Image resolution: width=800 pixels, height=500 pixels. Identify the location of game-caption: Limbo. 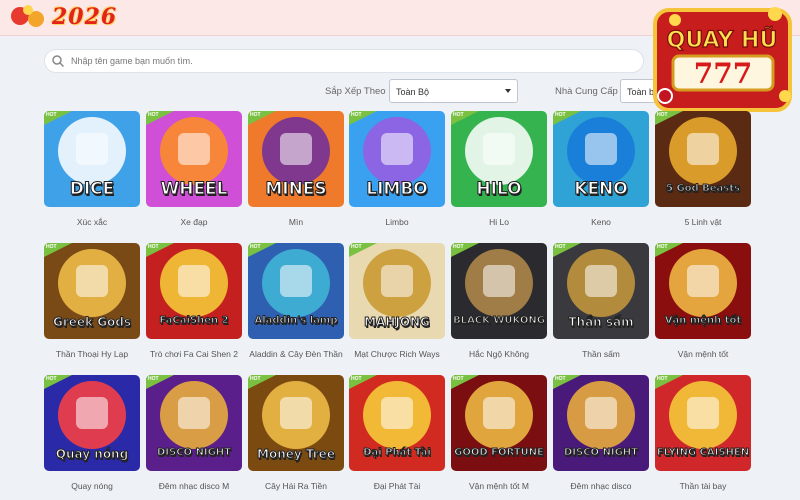
(397, 222).